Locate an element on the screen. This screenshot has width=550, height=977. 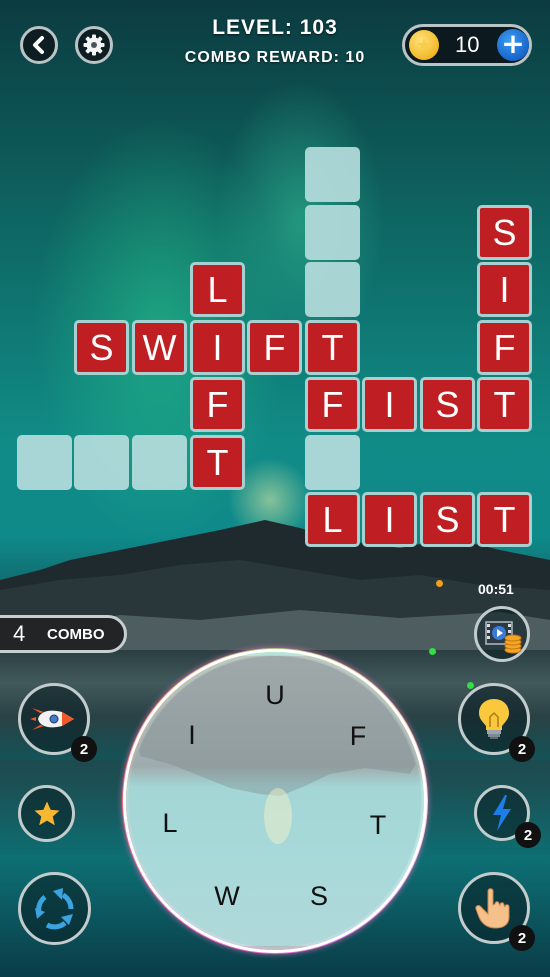
letter-tile: W is located at coordinates (159, 347).